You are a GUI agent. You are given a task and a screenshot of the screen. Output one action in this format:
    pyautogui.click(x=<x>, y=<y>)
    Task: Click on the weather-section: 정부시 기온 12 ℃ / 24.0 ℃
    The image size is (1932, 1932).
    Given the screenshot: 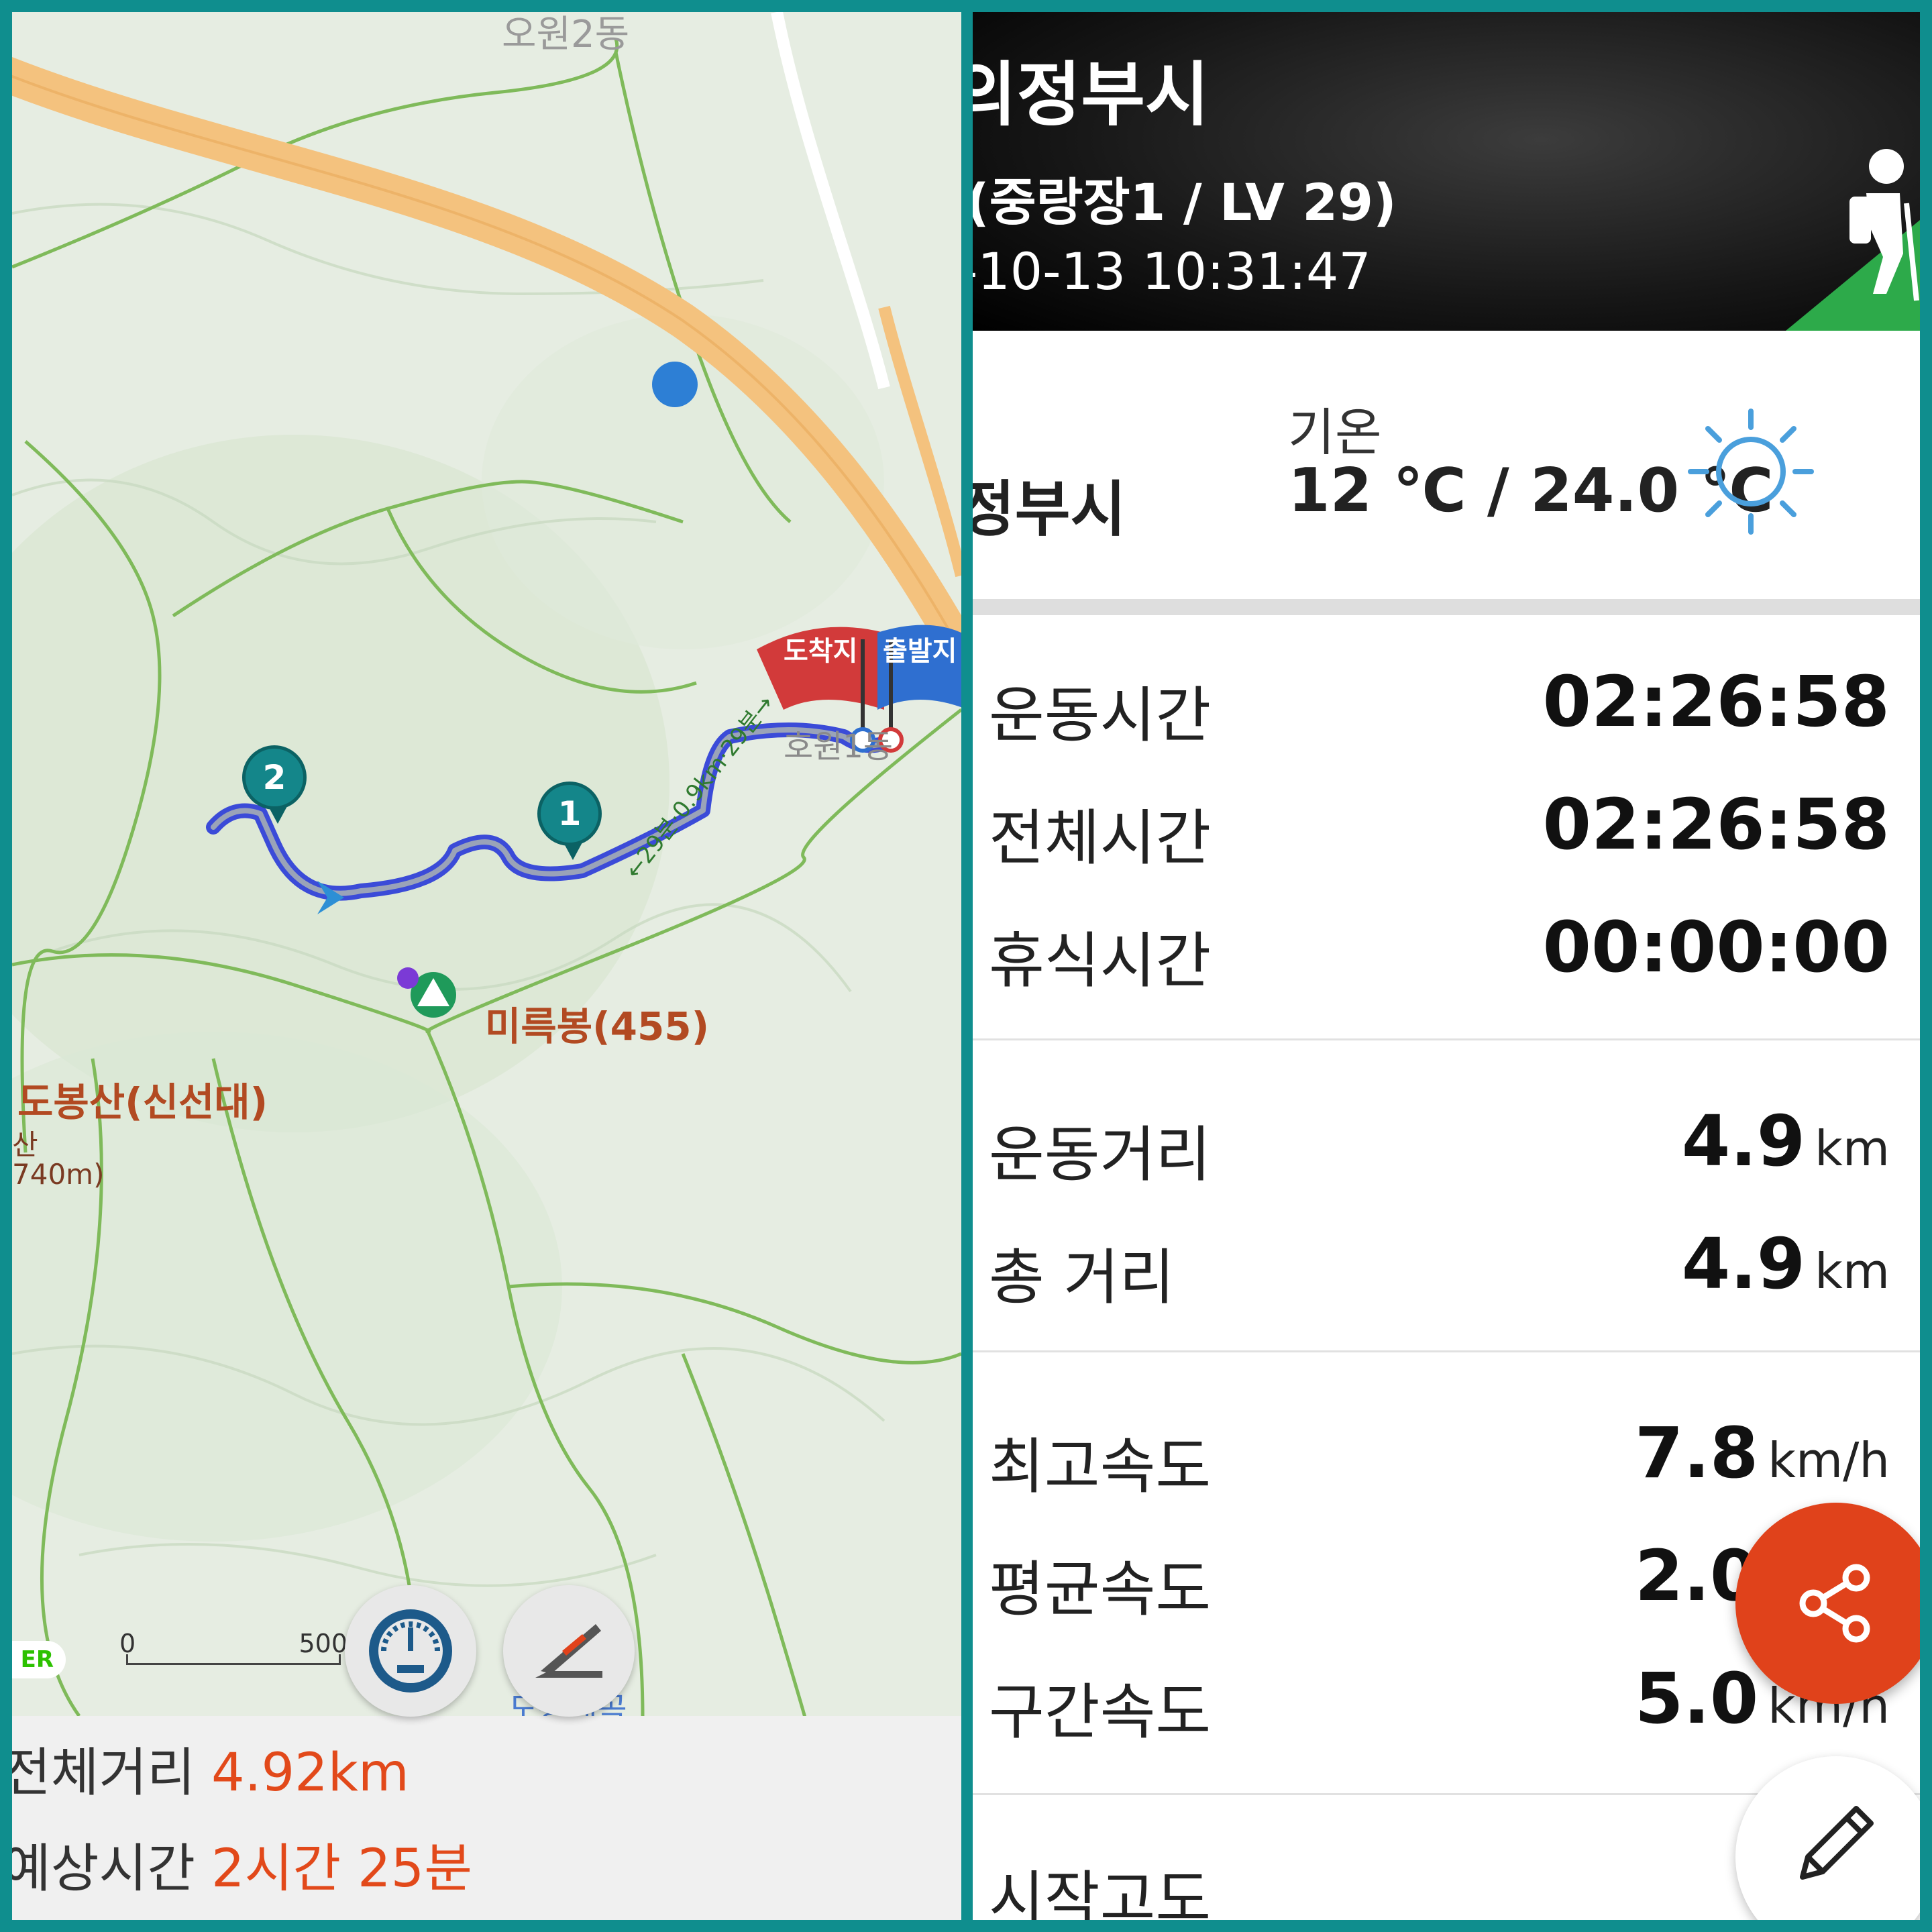 What is the action you would take?
    pyautogui.click(x=1446, y=465)
    